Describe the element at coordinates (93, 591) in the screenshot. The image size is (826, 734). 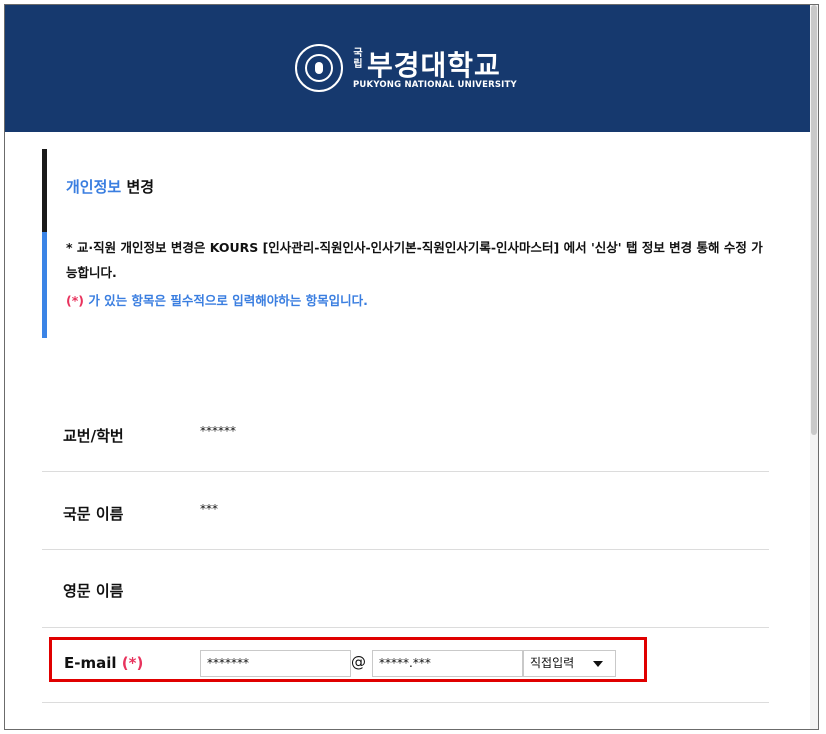
I see `english-name-label: 영문 이름` at that location.